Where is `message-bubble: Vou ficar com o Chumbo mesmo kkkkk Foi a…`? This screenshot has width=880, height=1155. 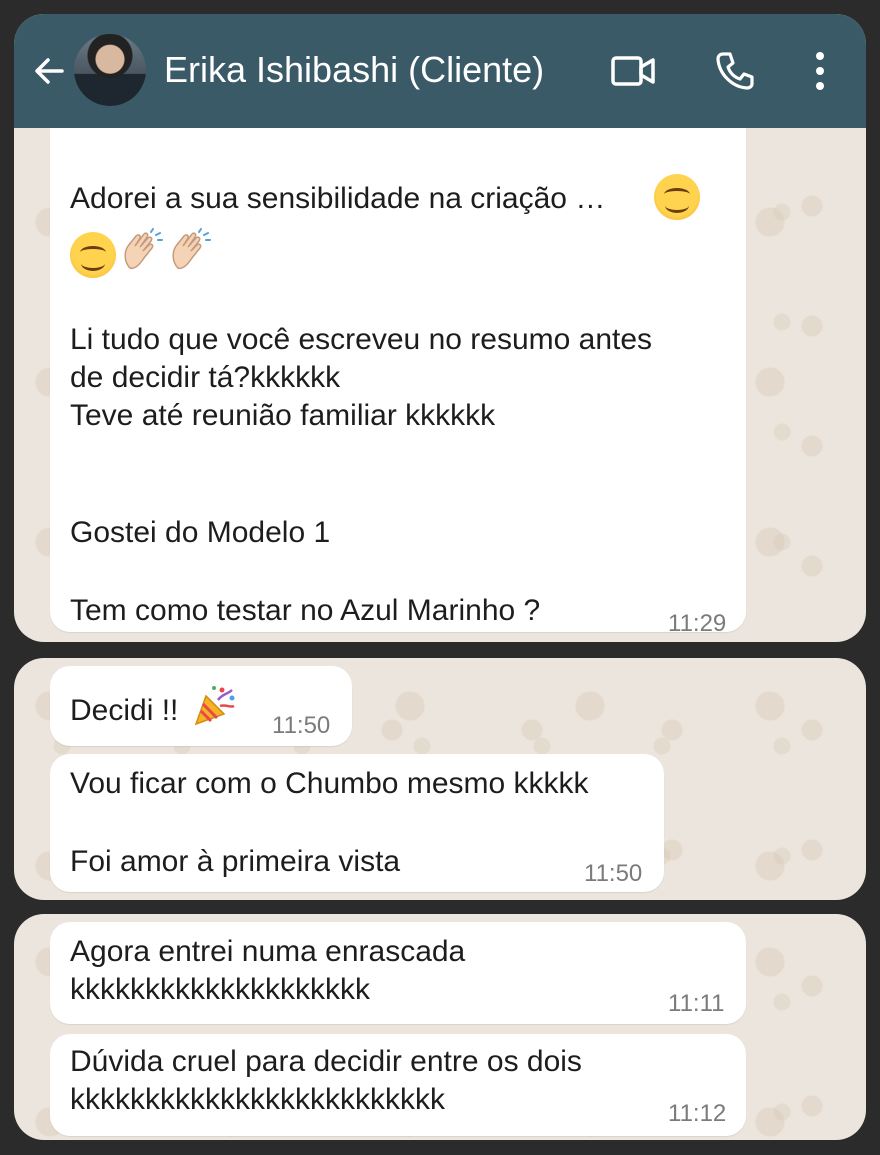
message-bubble: Vou ficar com o Chumbo mesmo kkkkk Foi a… is located at coordinates (357, 823).